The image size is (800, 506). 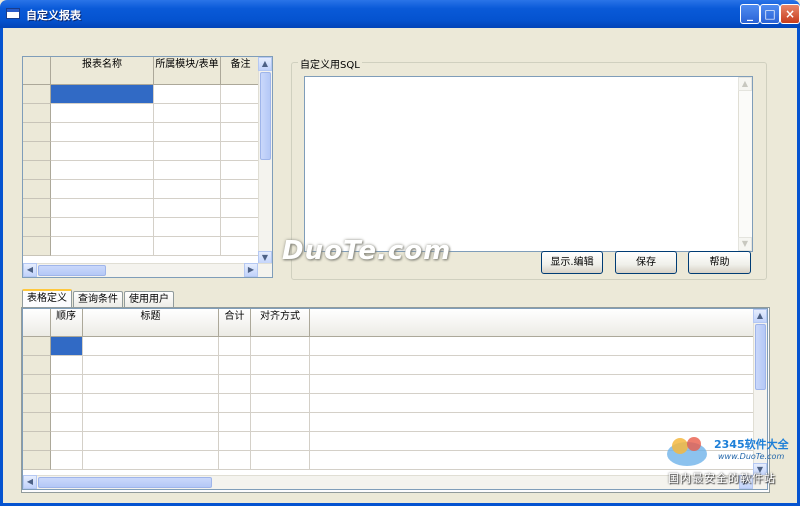 What do you see at coordinates (719, 262) in the screenshot?
I see `help-button: 帮助` at bounding box center [719, 262].